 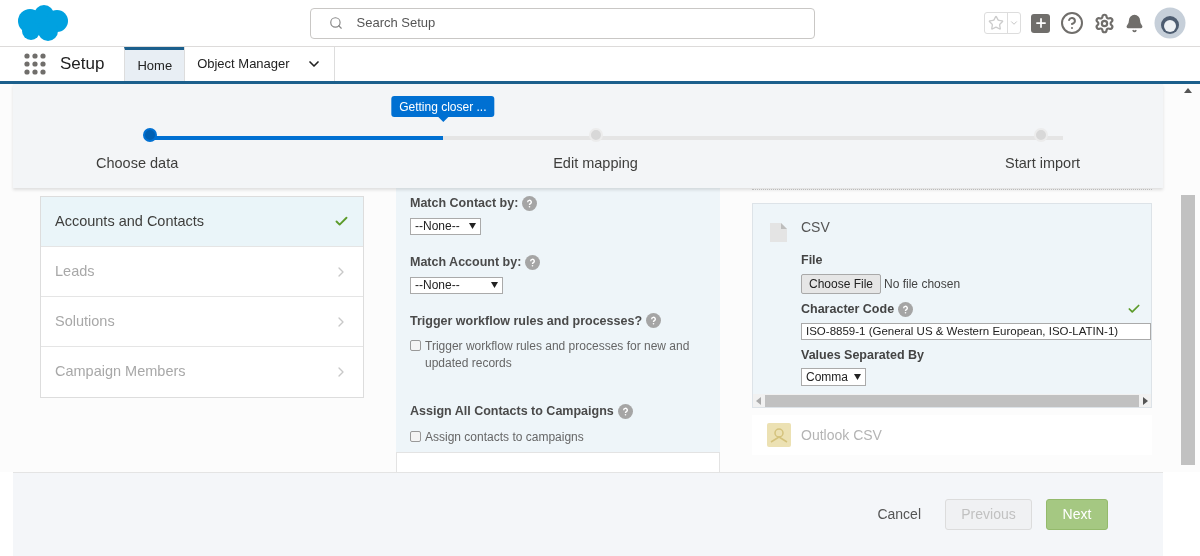 I want to click on option-label: Trigger workflow rules and processes?, so click(x=526, y=321).